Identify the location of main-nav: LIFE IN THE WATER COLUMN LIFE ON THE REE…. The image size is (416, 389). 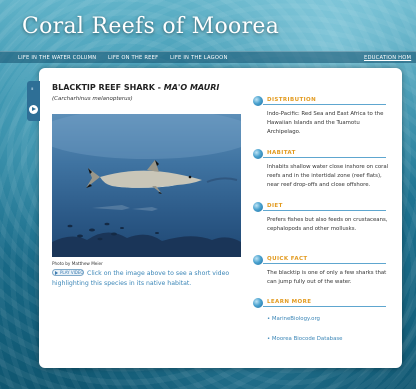
(208, 57).